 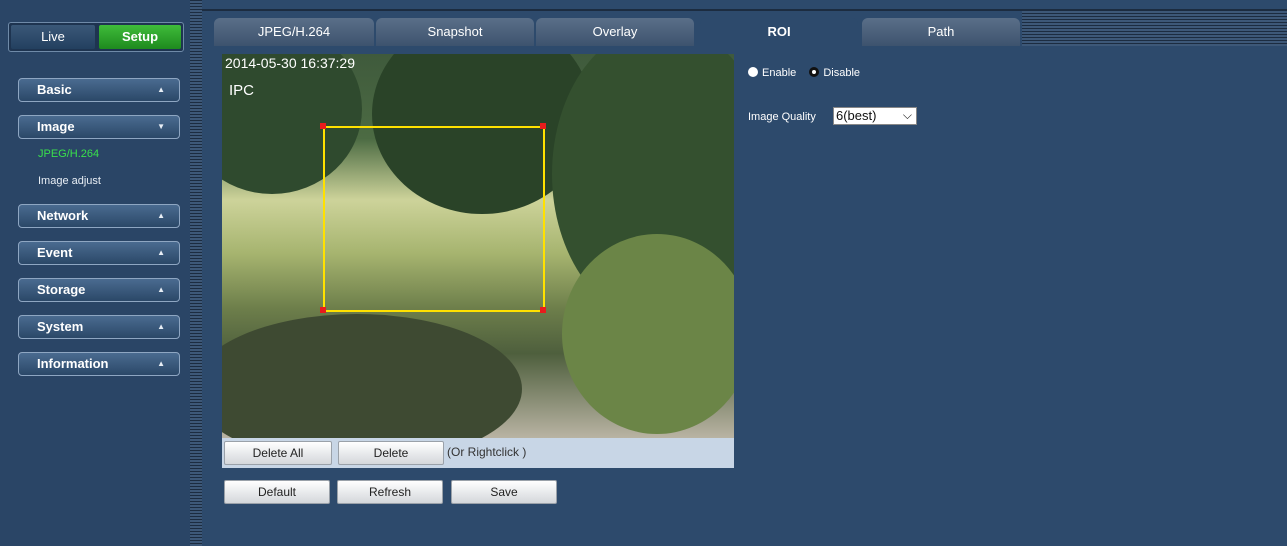 I want to click on menu-image-label: Image, so click(x=56, y=126).